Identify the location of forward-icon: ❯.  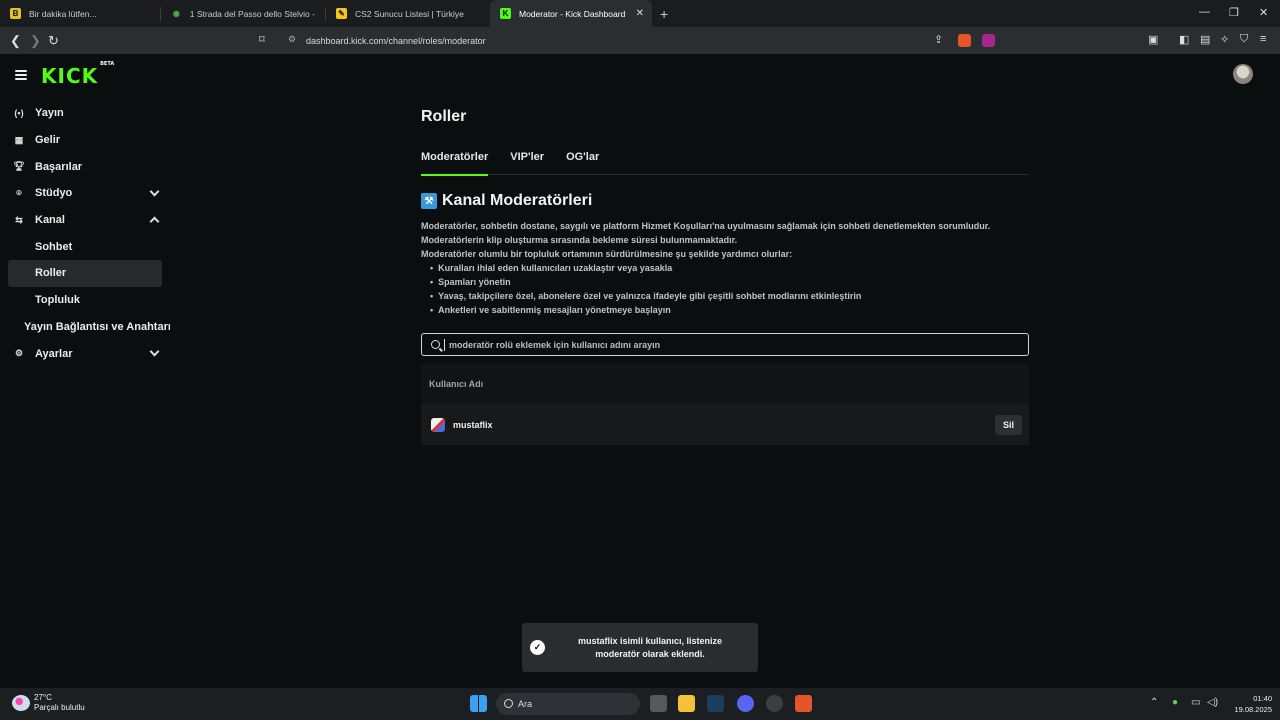
(35, 41).